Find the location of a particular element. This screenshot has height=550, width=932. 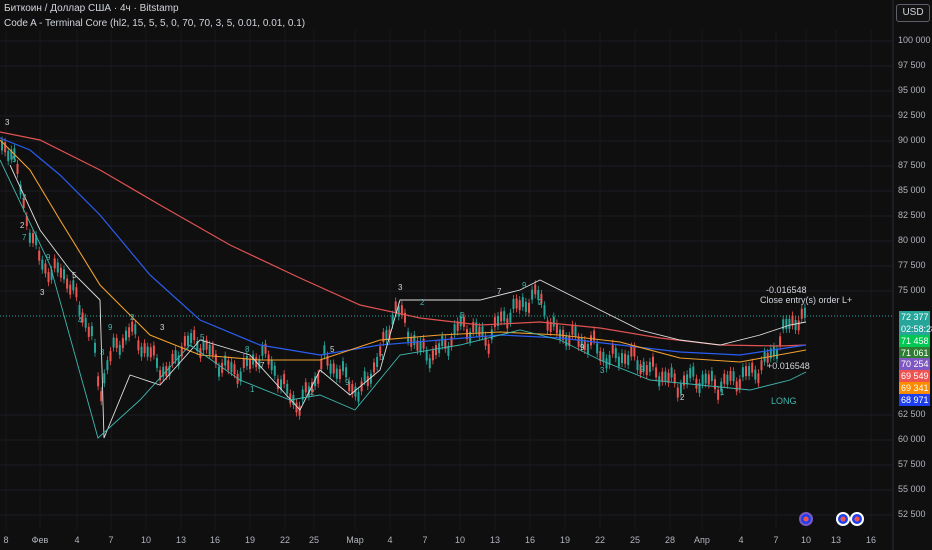

wave-count-label: 7 is located at coordinates (262, 365).